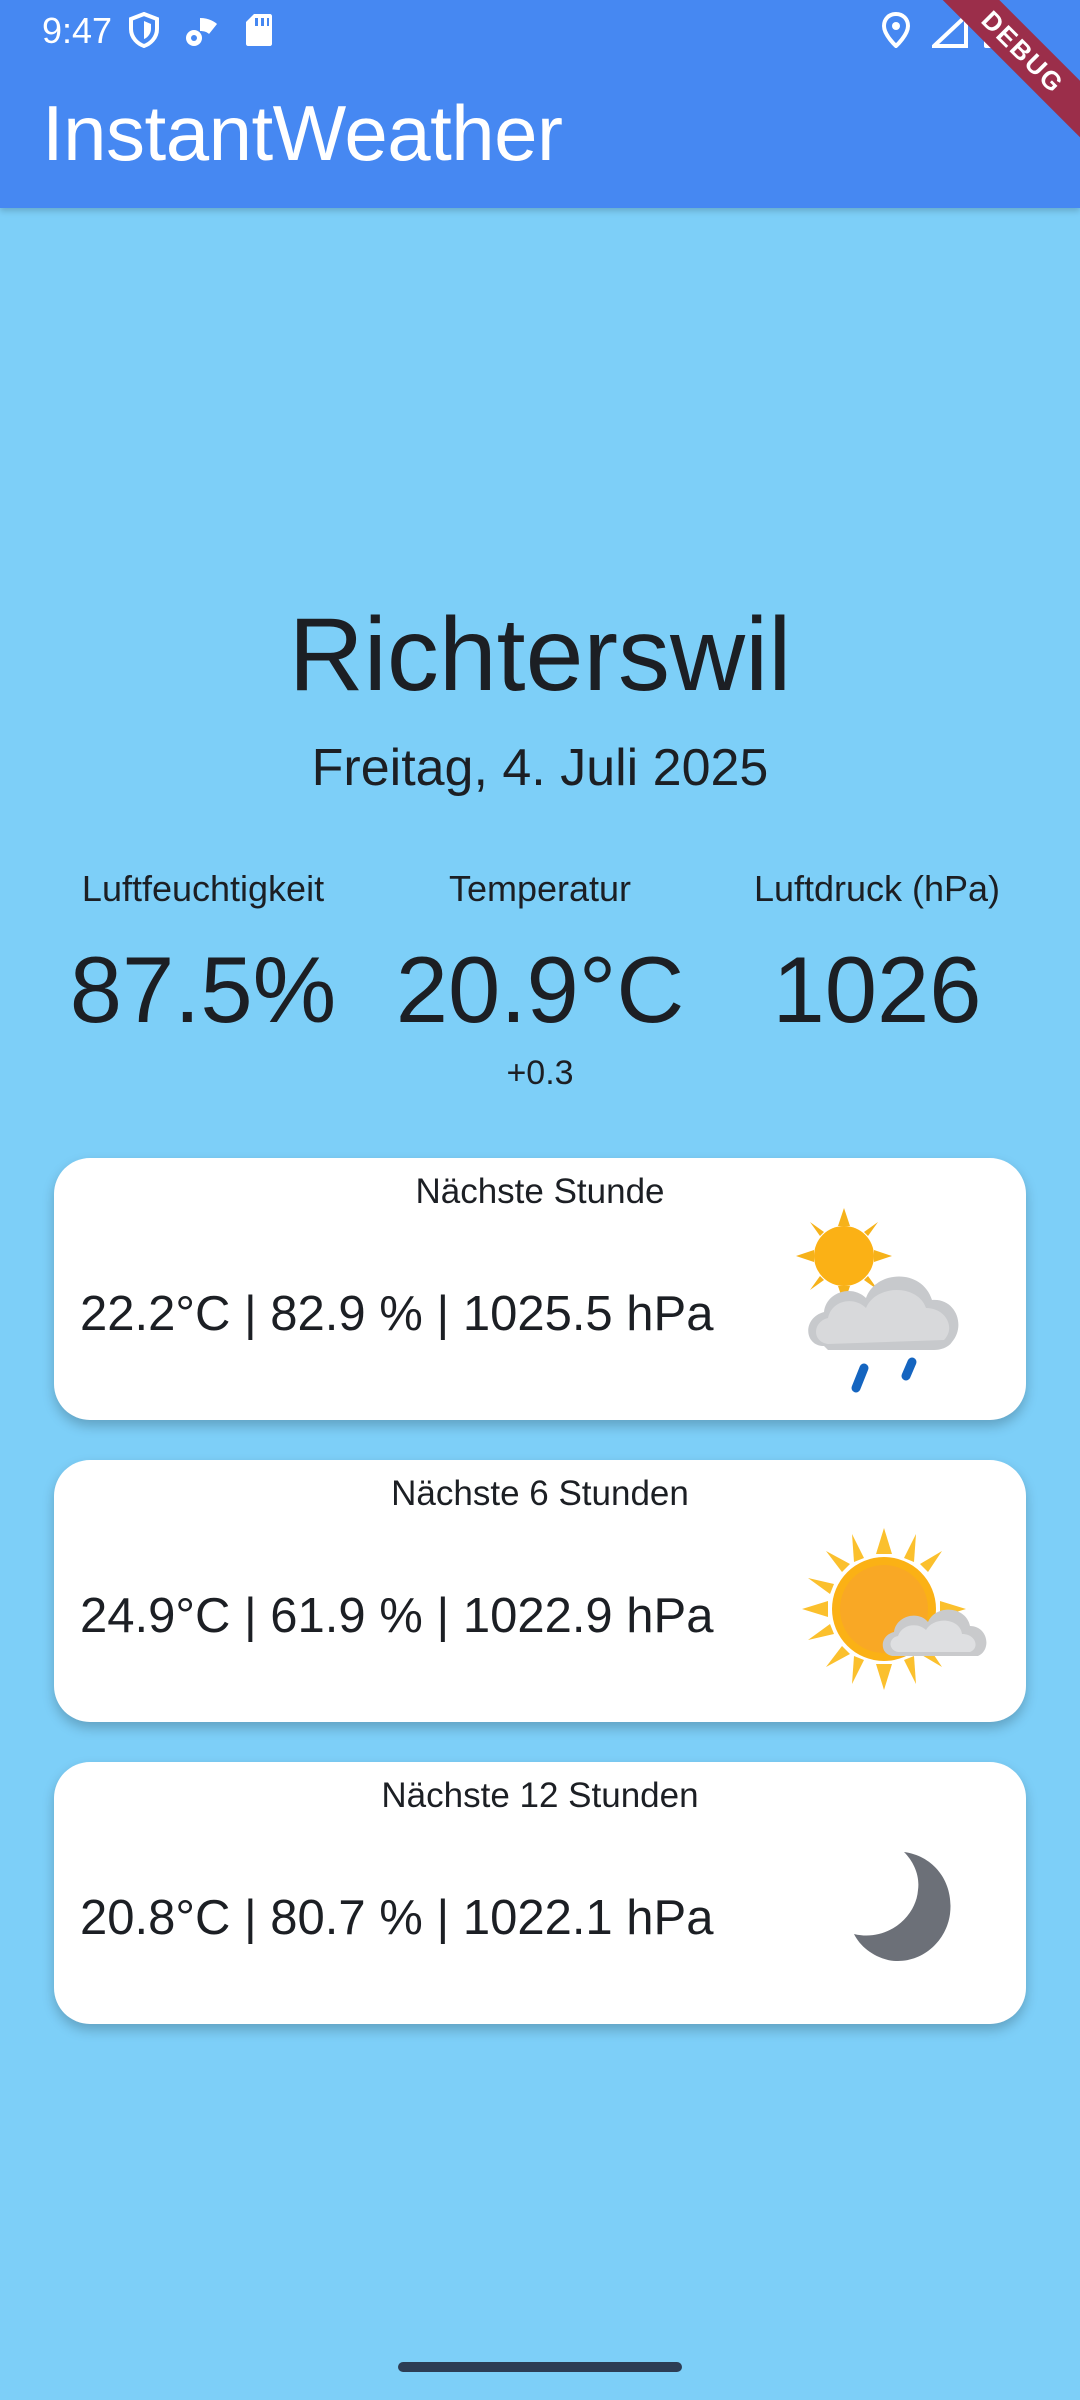 This screenshot has height=2400, width=1080. What do you see at coordinates (77, 30) in the screenshot?
I see `status-time: 9:47` at bounding box center [77, 30].